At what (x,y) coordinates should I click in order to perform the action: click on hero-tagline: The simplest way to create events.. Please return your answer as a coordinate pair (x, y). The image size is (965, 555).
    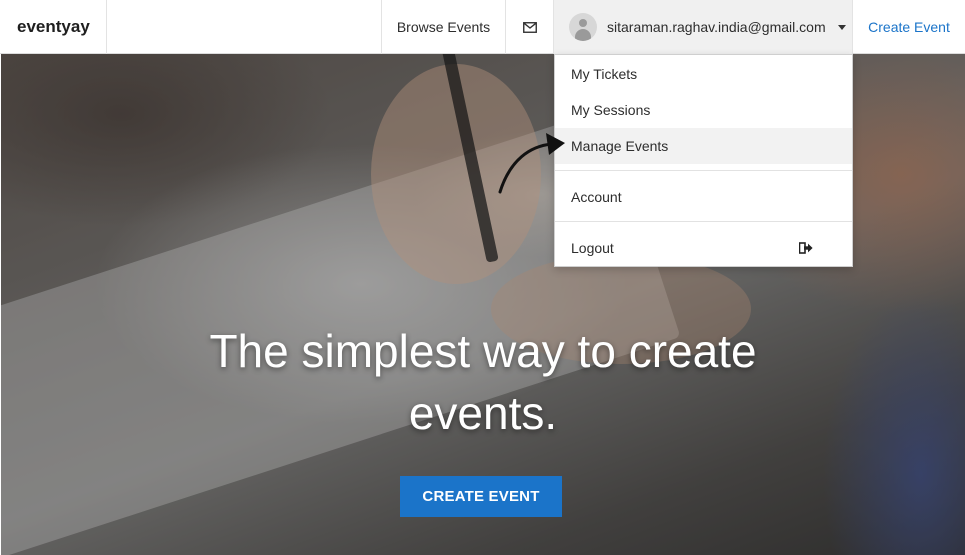
    Looking at the image, I should click on (483, 382).